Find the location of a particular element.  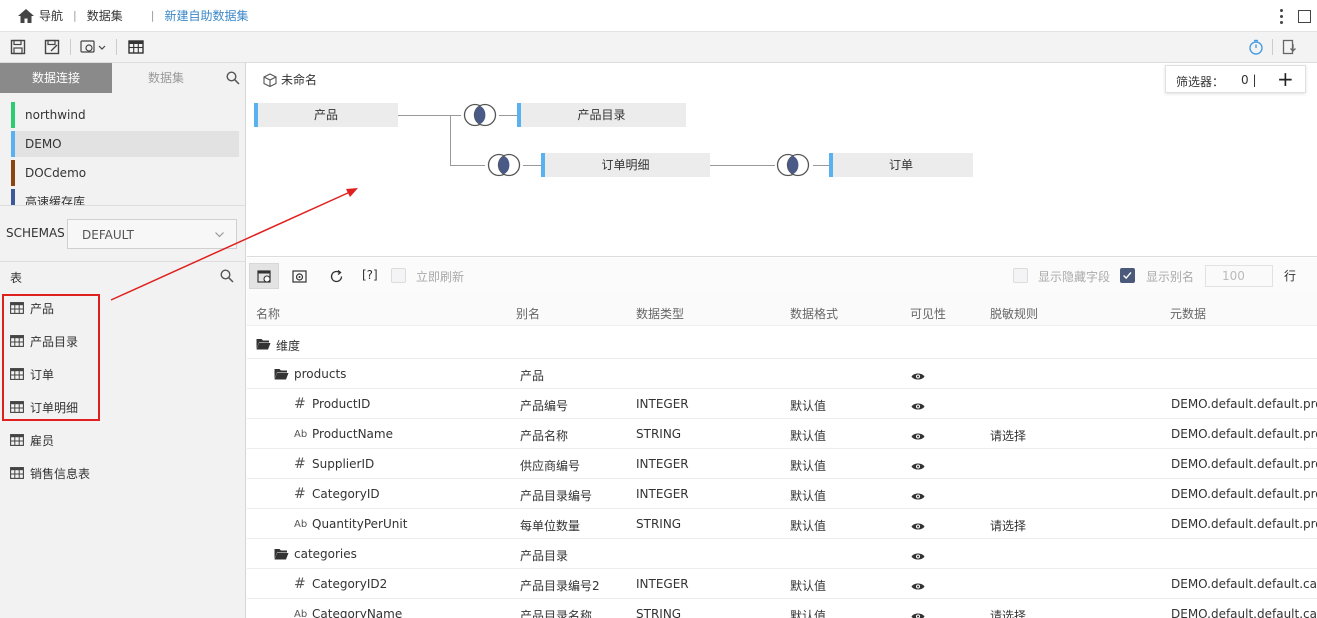

table-group-row: categories 产品目录 is located at coordinates (782, 554).